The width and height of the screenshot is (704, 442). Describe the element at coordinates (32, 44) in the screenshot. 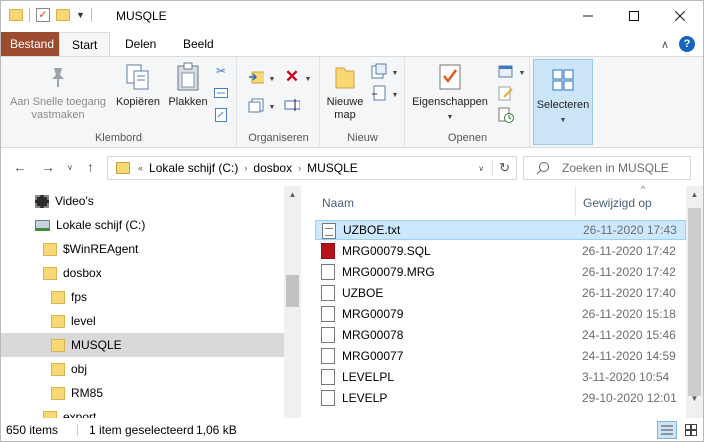

I see `tab-file: Bestand` at that location.